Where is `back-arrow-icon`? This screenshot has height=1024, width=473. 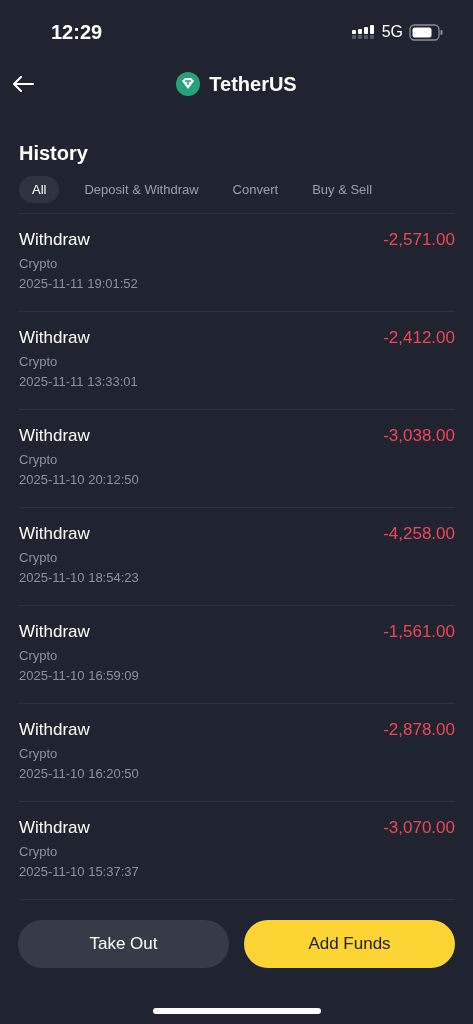 back-arrow-icon is located at coordinates (23, 84).